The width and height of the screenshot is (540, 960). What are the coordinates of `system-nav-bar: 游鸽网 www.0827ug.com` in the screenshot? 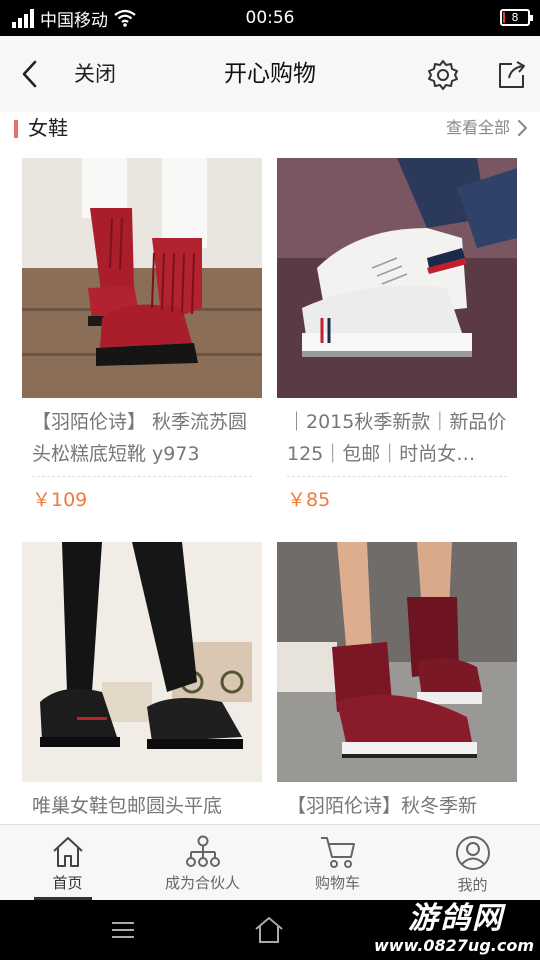 It's located at (270, 930).